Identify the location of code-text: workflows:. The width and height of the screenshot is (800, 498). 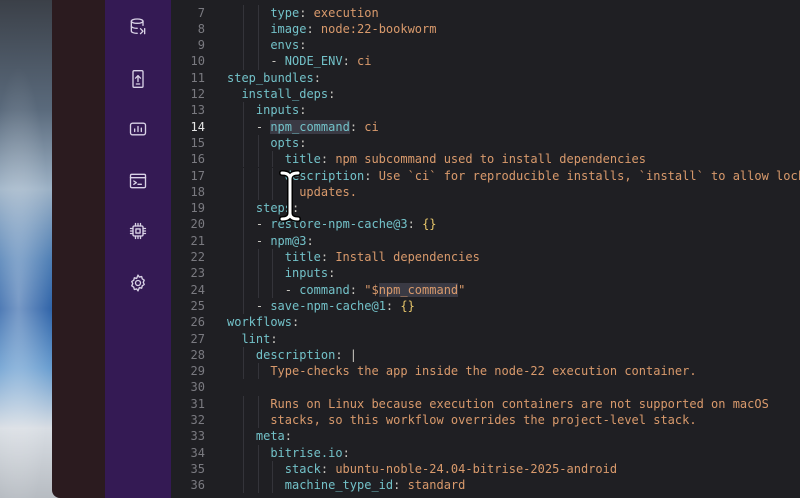
(263, 322).